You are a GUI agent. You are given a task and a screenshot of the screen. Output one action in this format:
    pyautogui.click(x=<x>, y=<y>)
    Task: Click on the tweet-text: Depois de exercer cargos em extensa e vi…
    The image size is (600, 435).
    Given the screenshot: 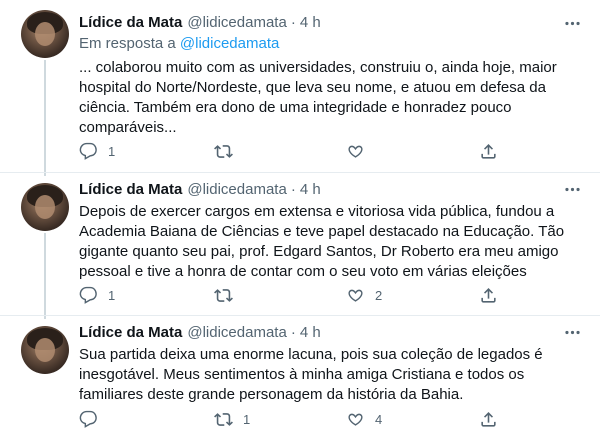 What is the action you would take?
    pyautogui.click(x=322, y=241)
    